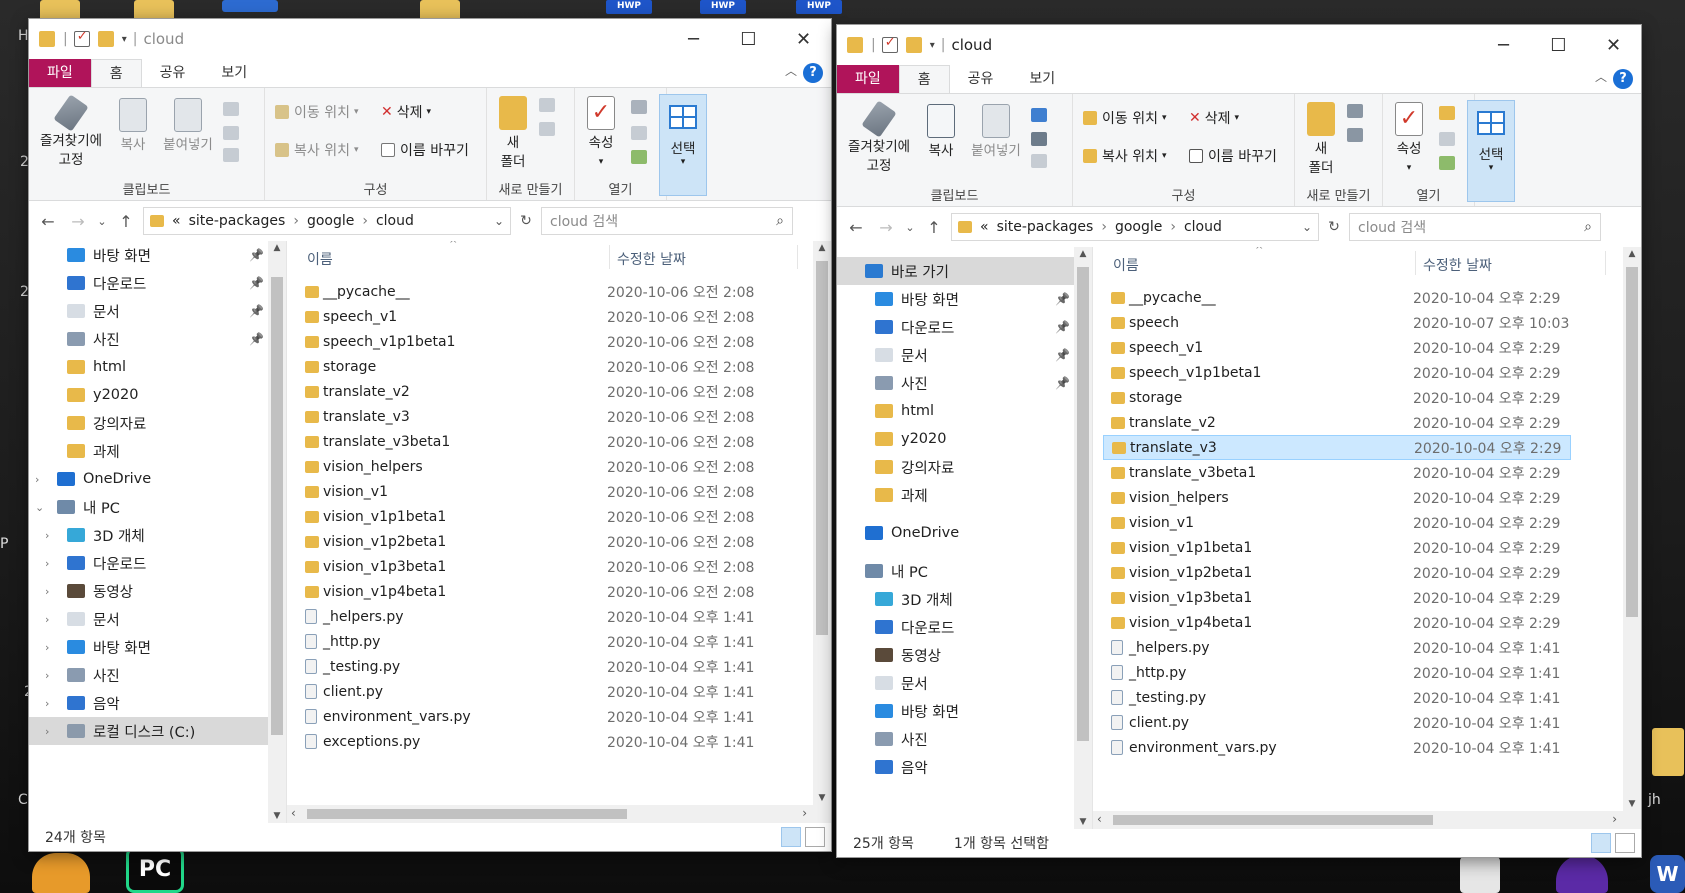  I want to click on breadcrumb-item: google, so click(1138, 227).